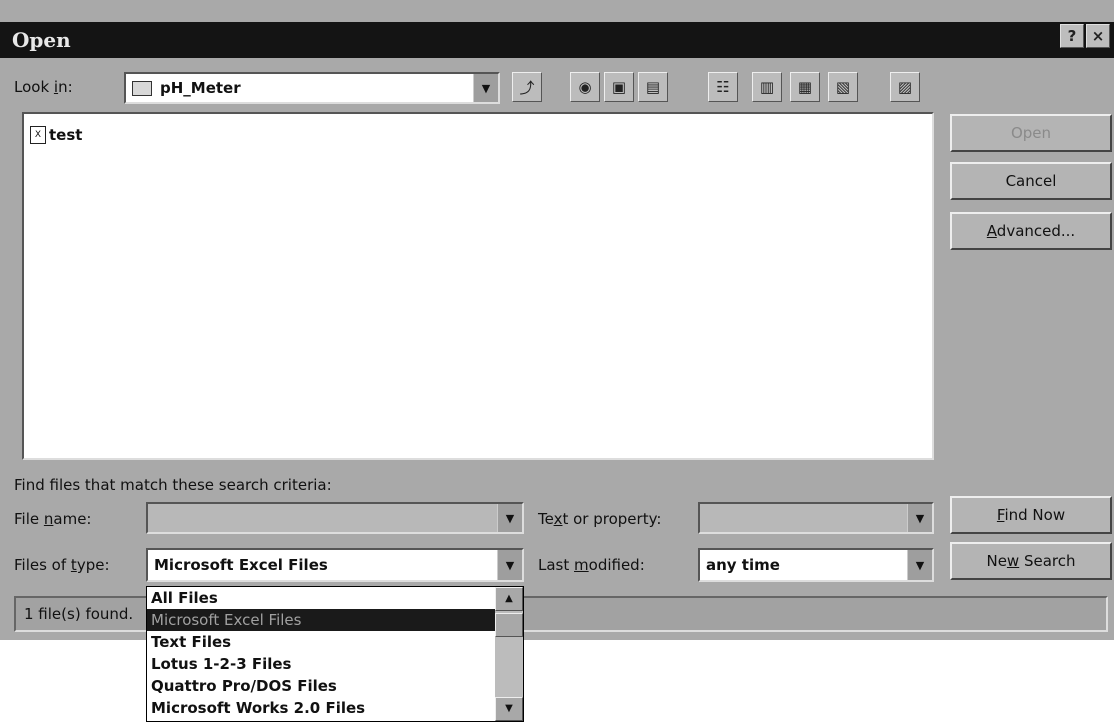 The image size is (1114, 723). Describe the element at coordinates (1031, 561) in the screenshot. I see `new-search-button: New Search` at that location.